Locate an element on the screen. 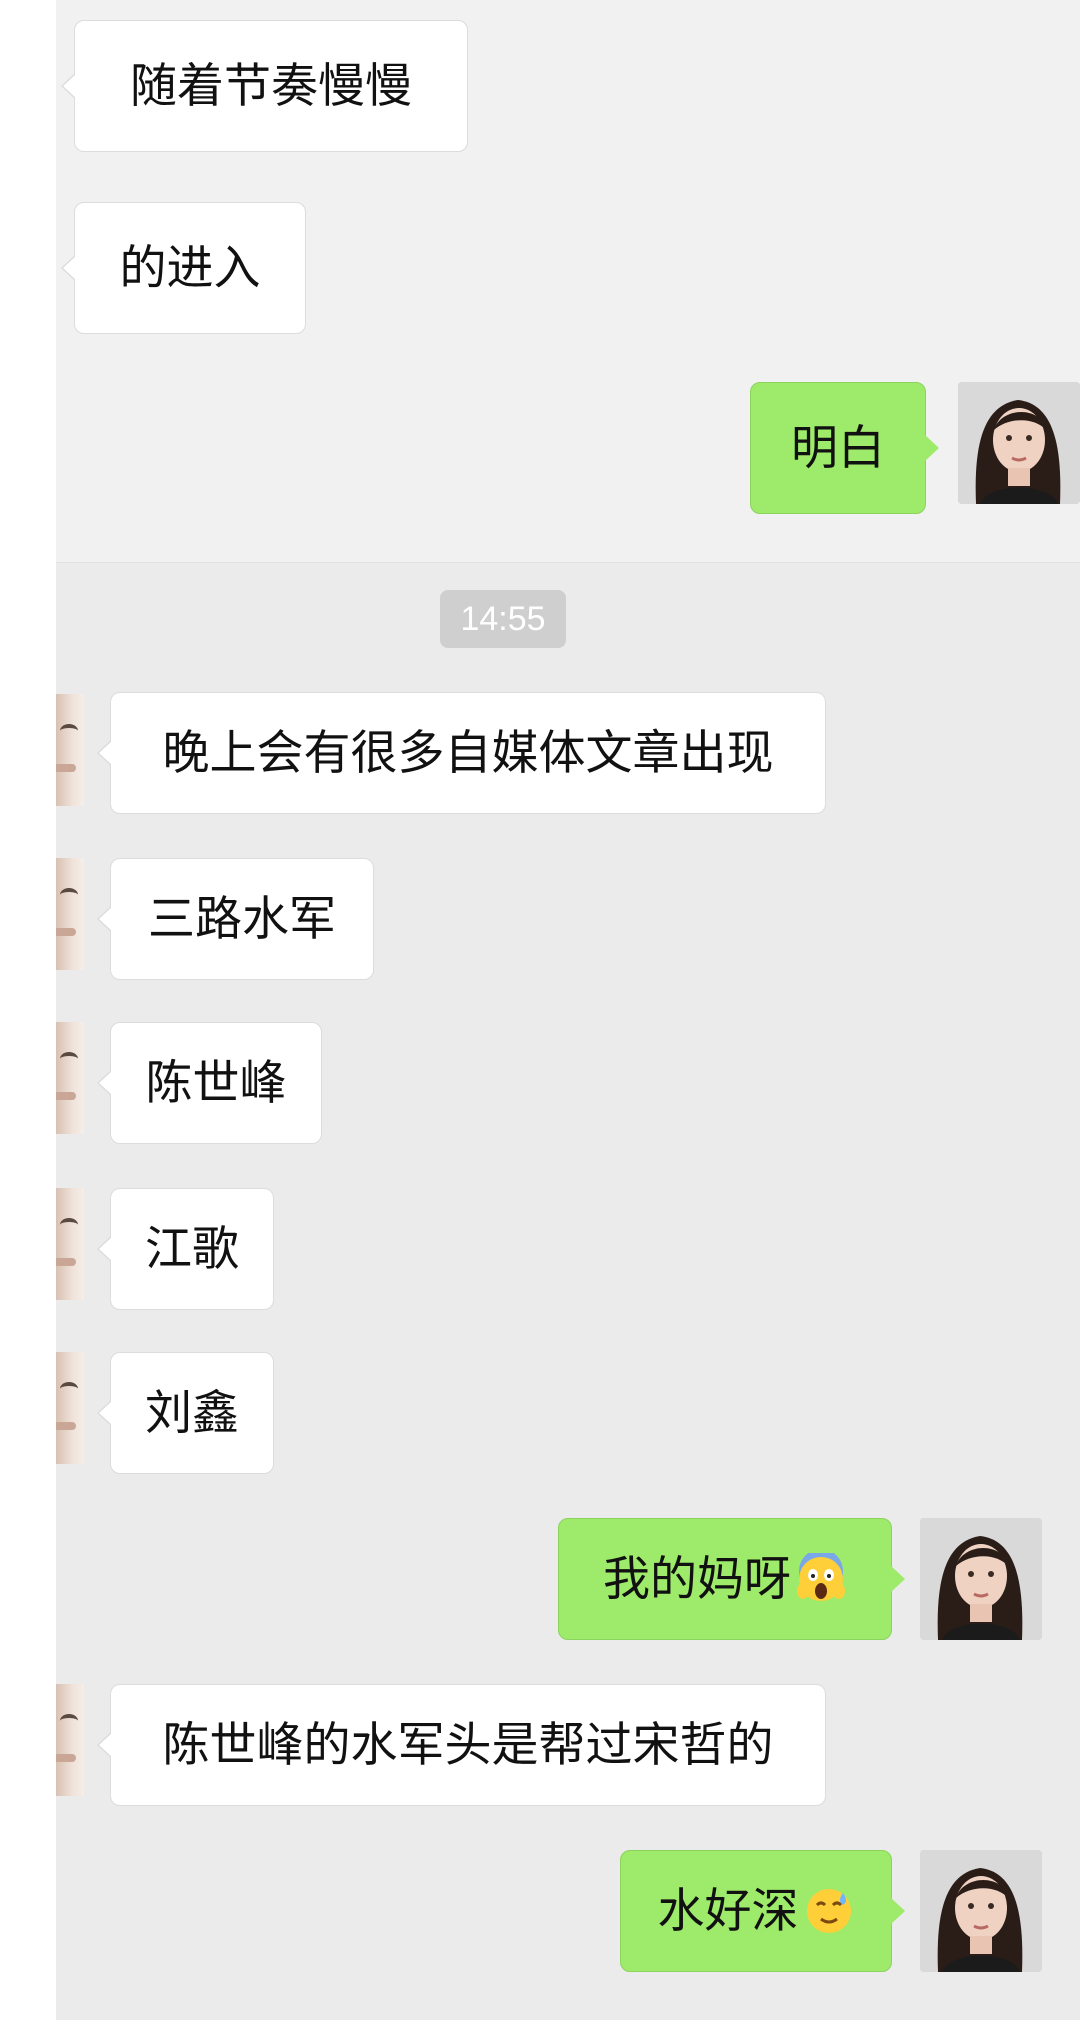 This screenshot has height=2020, width=1080. message-bubble-received: 江歌 is located at coordinates (192, 1249).